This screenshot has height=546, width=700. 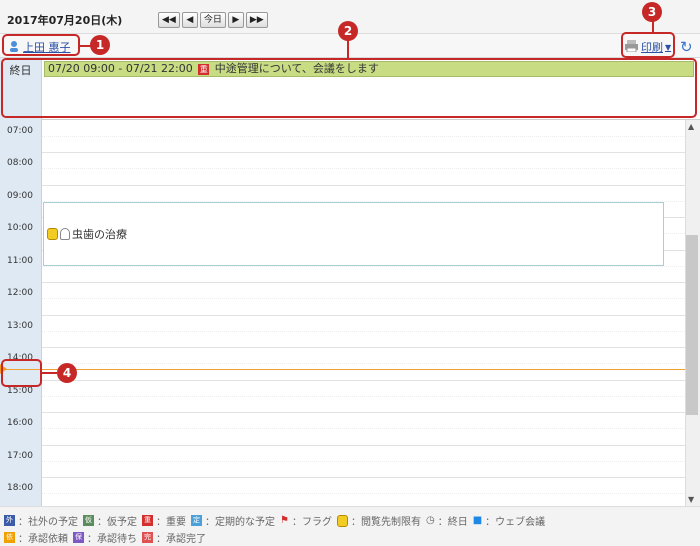 What do you see at coordinates (349, 88) in the screenshot?
I see `callout-all-day-box` at bounding box center [349, 88].